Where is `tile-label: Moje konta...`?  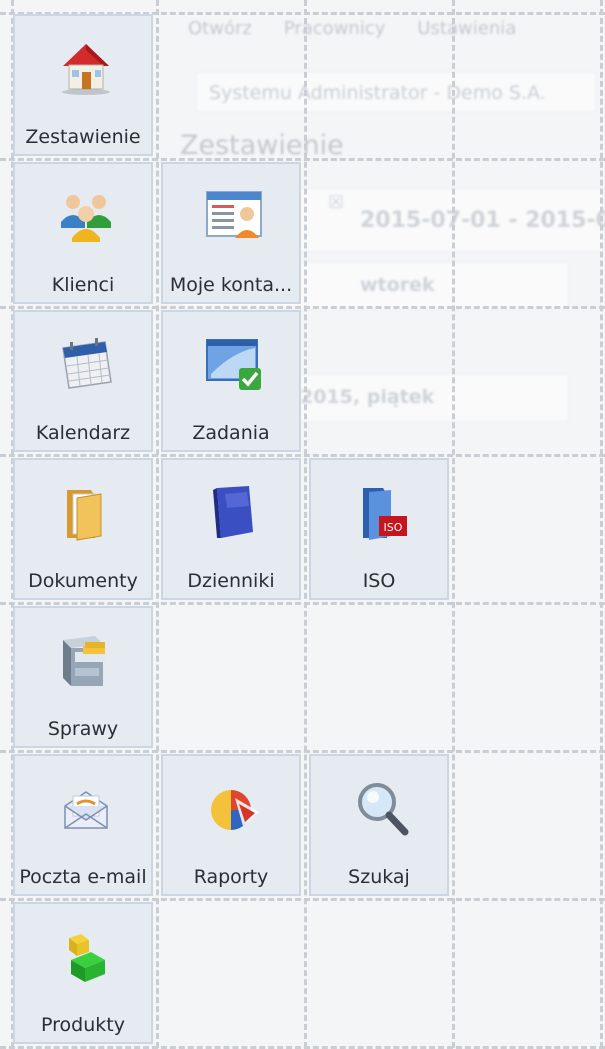
tile-label: Moje konta... is located at coordinates (231, 285).